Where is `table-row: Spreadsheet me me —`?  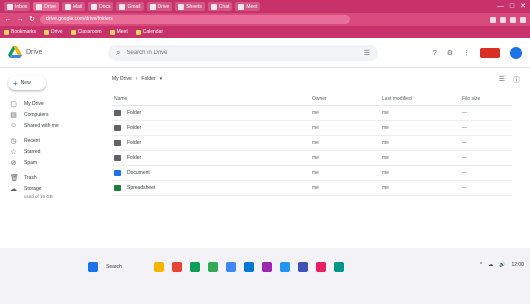 table-row: Spreadsheet me me — is located at coordinates (312, 188).